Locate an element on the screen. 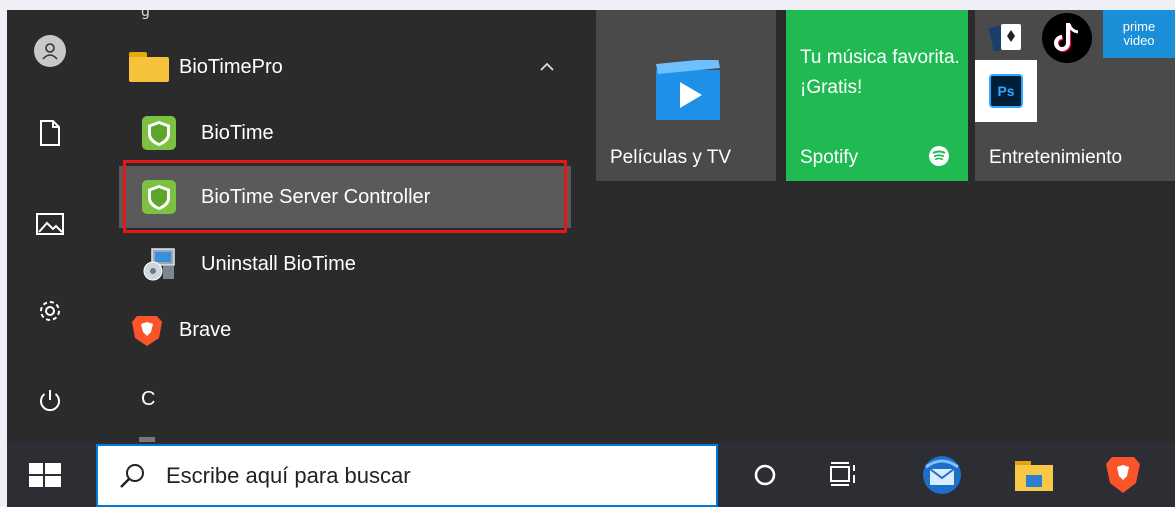 The height and width of the screenshot is (507, 1175). pictures-button is located at coordinates (50, 224).